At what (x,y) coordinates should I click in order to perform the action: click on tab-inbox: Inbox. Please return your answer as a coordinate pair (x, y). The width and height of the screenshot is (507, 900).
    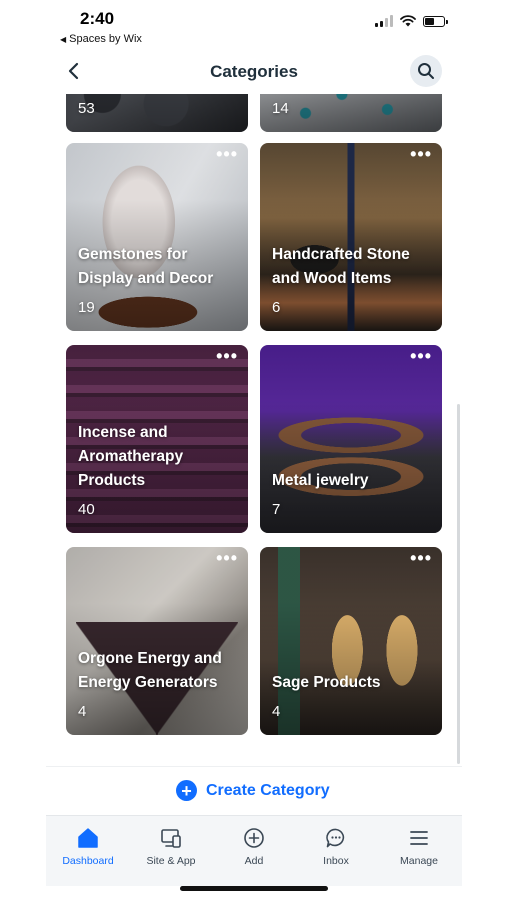
    Looking at the image, I should click on (336, 846).